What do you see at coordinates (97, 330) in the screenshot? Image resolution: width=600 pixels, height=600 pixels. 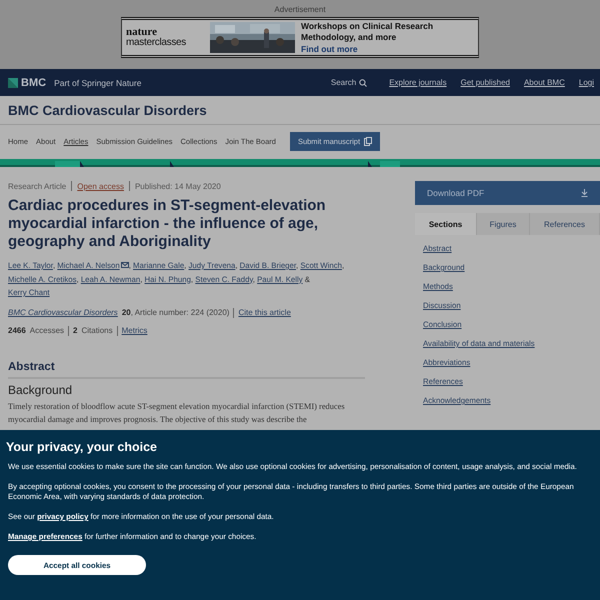 I see `citations-label: Citations` at bounding box center [97, 330].